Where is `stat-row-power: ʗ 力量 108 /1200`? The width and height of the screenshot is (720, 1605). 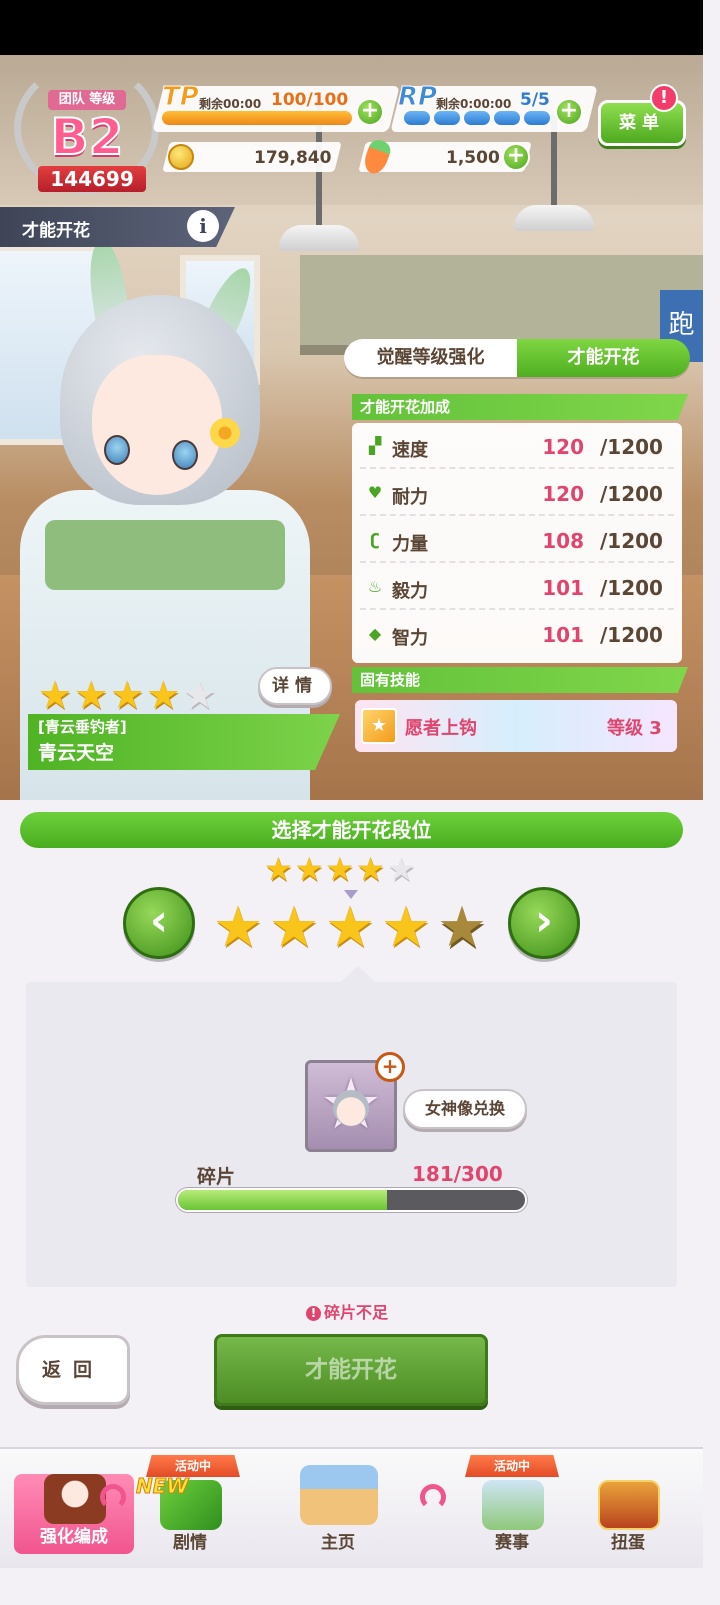
stat-row-power: ʗ 力量 108 /1200 is located at coordinates (517, 541).